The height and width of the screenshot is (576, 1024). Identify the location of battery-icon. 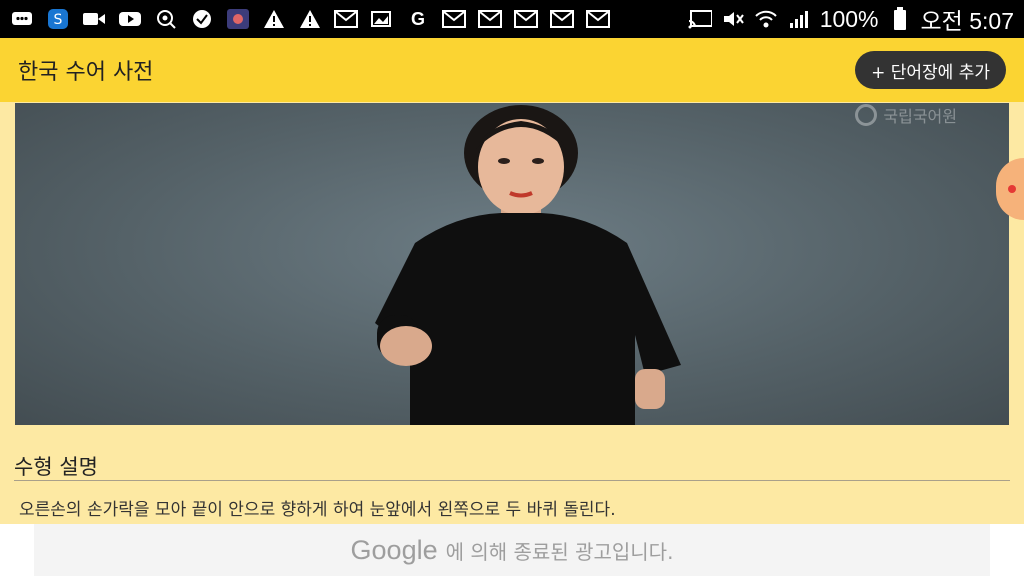
(900, 18).